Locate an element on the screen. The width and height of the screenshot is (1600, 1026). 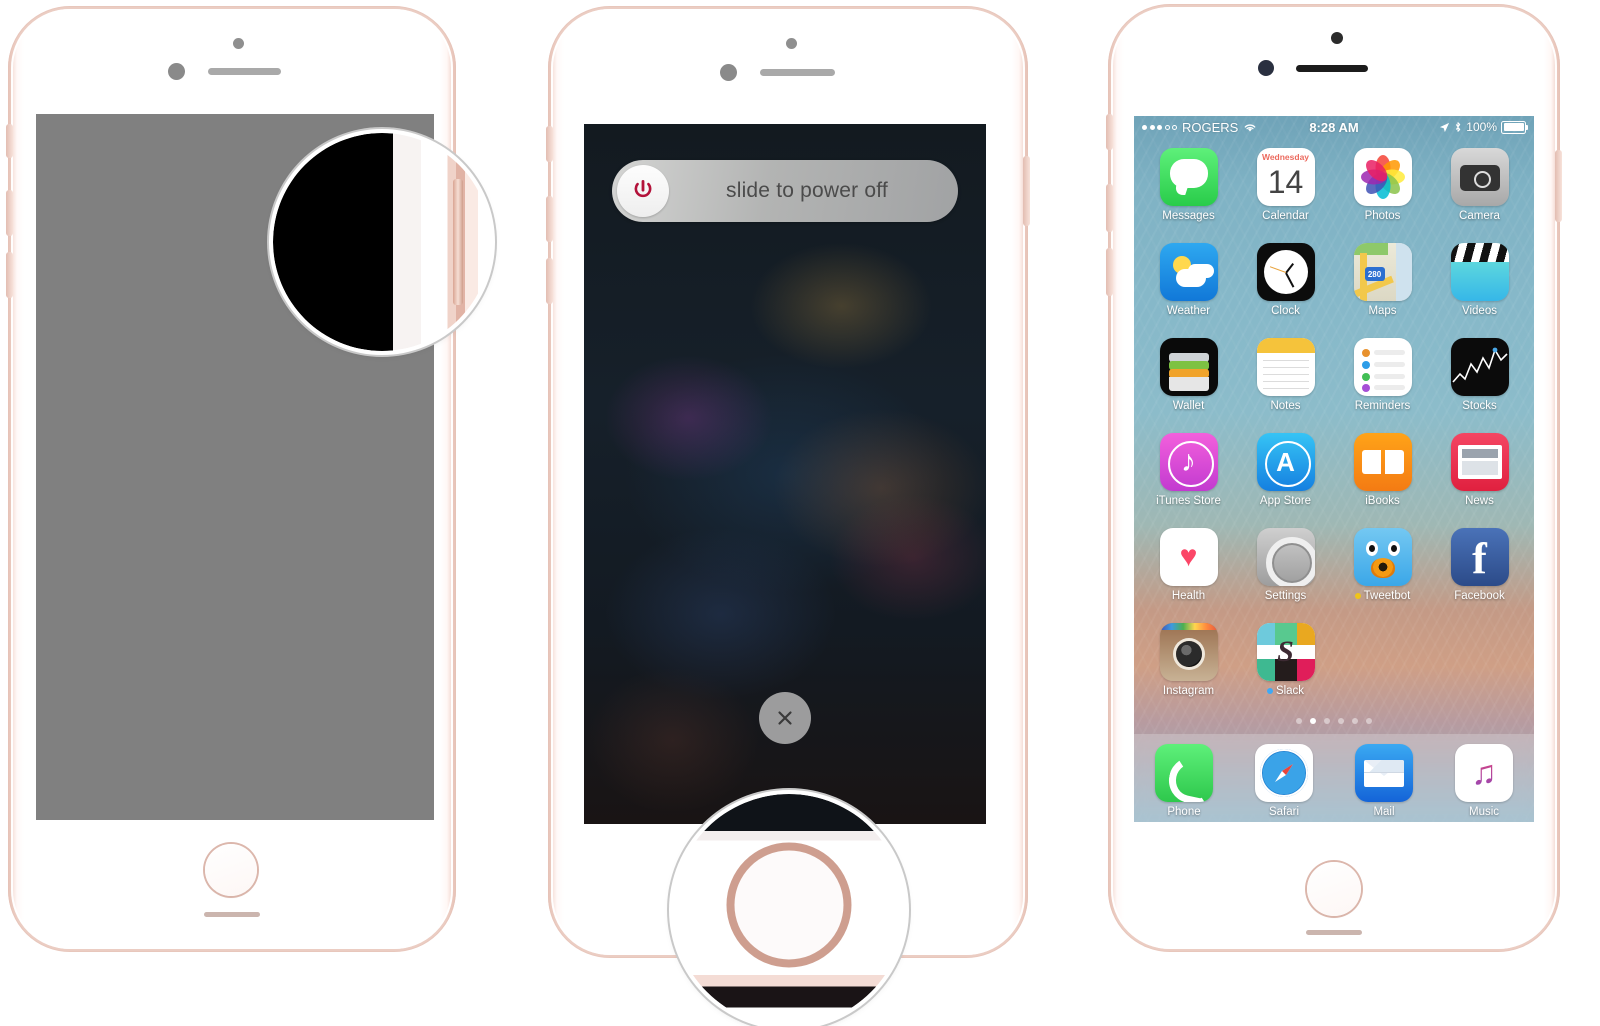
app-label: Messages is located at coordinates (1188, 216).